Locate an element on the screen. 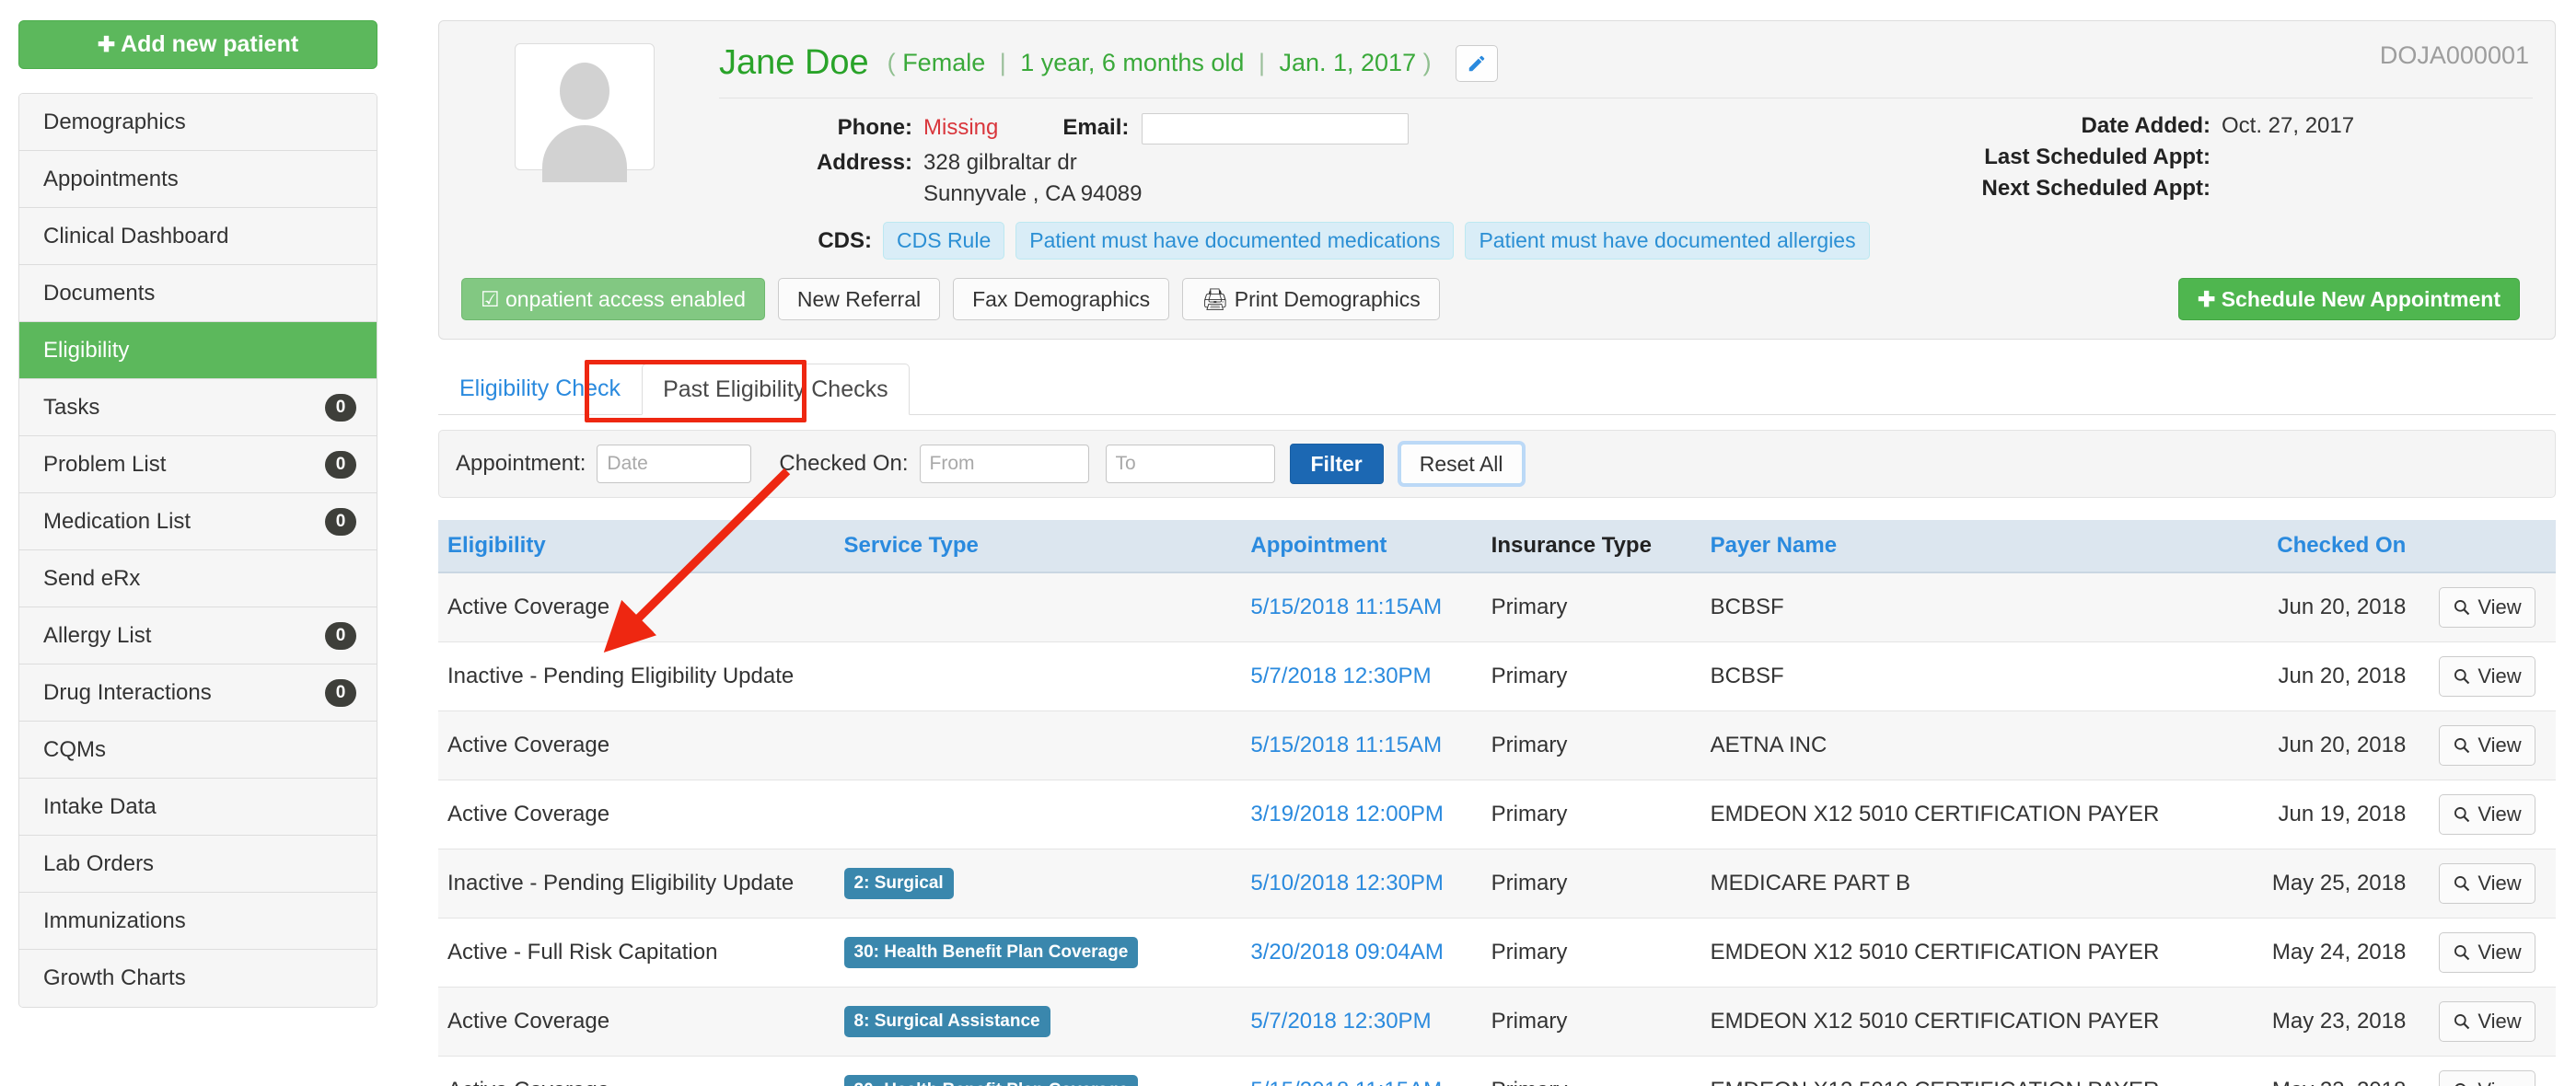 The image size is (2576, 1086). sidebar-item-label: Tasks is located at coordinates (71, 407).